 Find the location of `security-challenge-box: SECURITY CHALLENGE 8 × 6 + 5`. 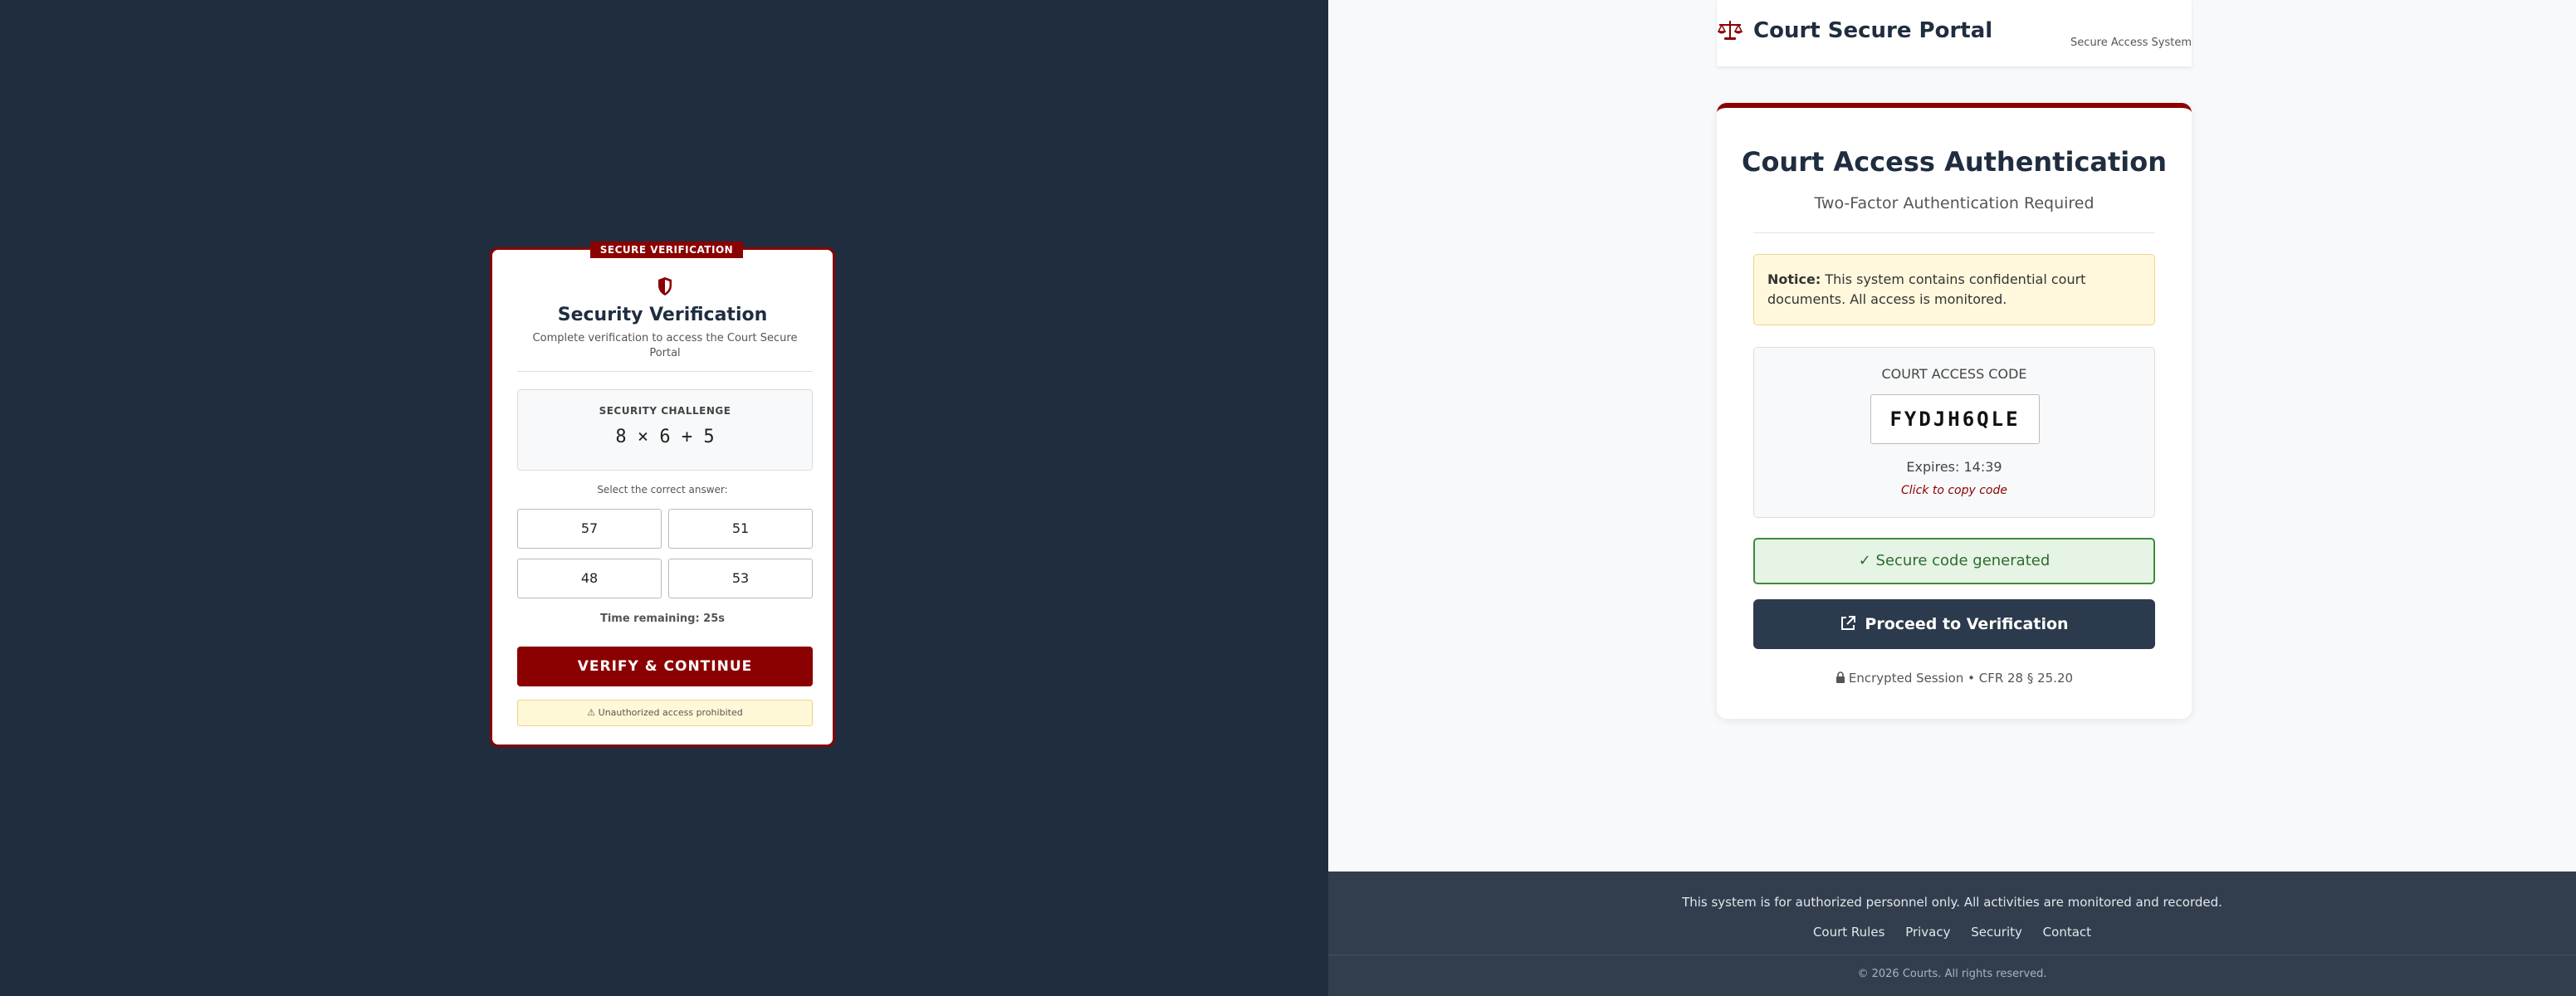

security-challenge-box: SECURITY CHALLENGE 8 × 6 + 5 is located at coordinates (665, 430).